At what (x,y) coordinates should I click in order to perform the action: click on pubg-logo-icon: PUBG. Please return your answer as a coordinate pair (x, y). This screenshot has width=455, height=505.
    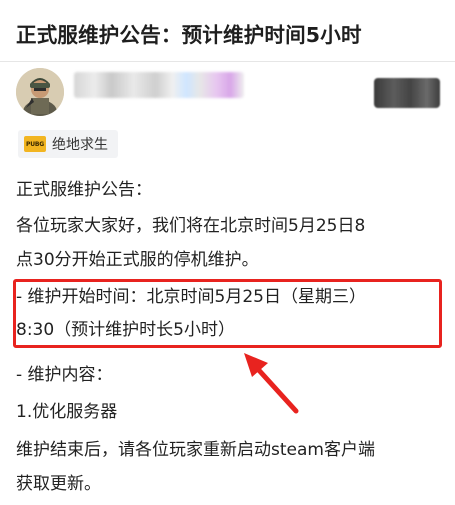
    Looking at the image, I should click on (35, 144).